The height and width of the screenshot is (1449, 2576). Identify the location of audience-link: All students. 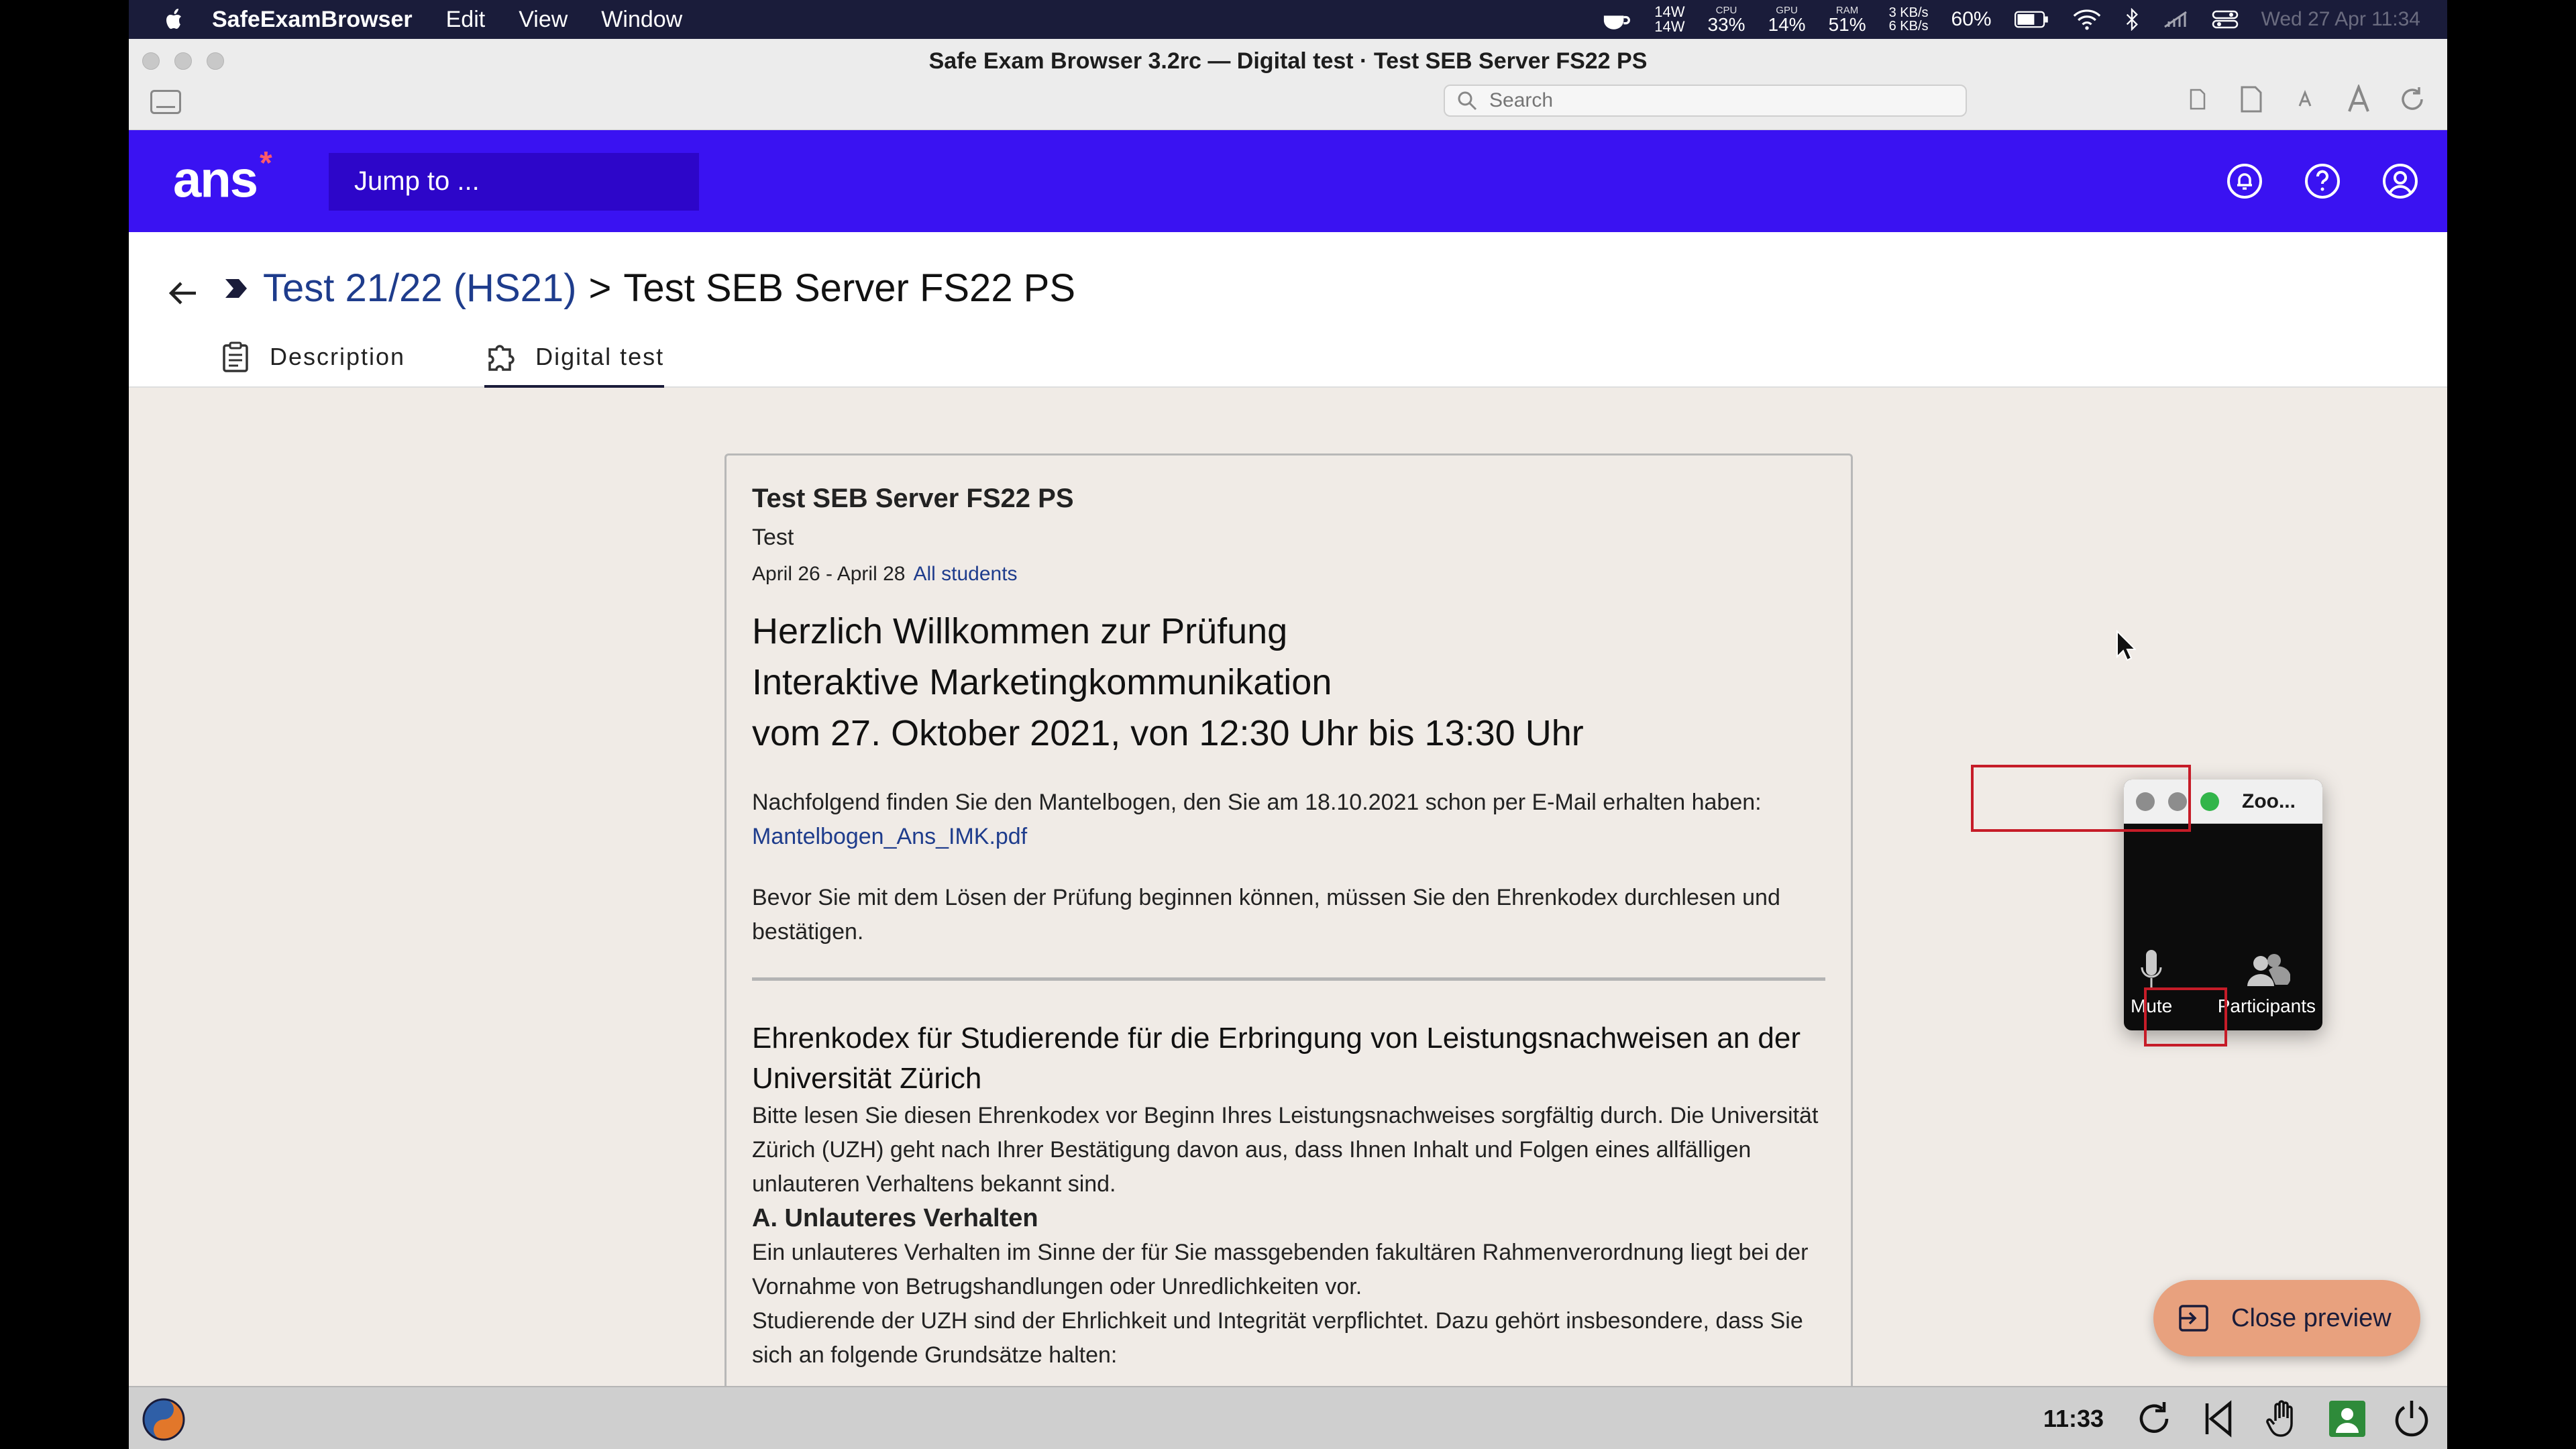
(965, 574).